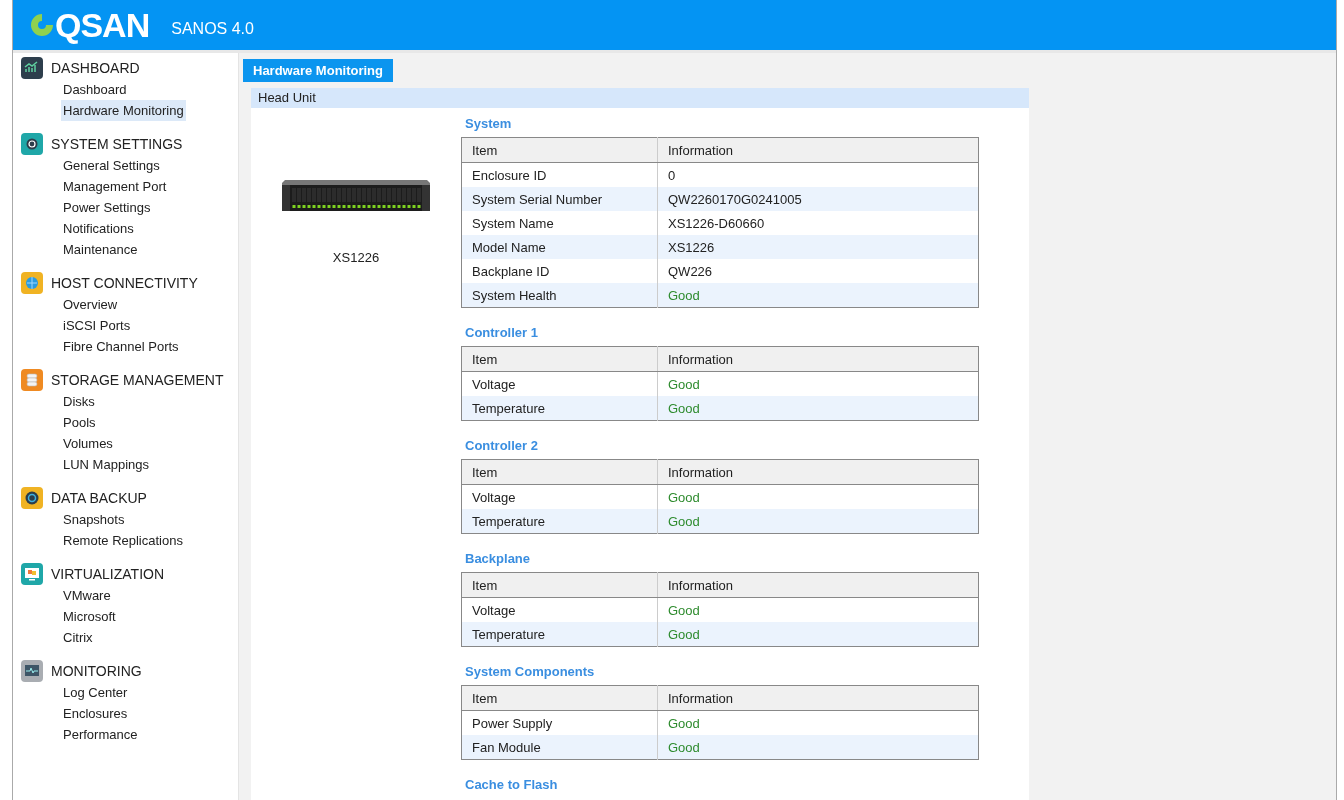 The width and height of the screenshot is (1344, 800). Describe the element at coordinates (32, 68) in the screenshot. I see `dashboard-icon` at that location.